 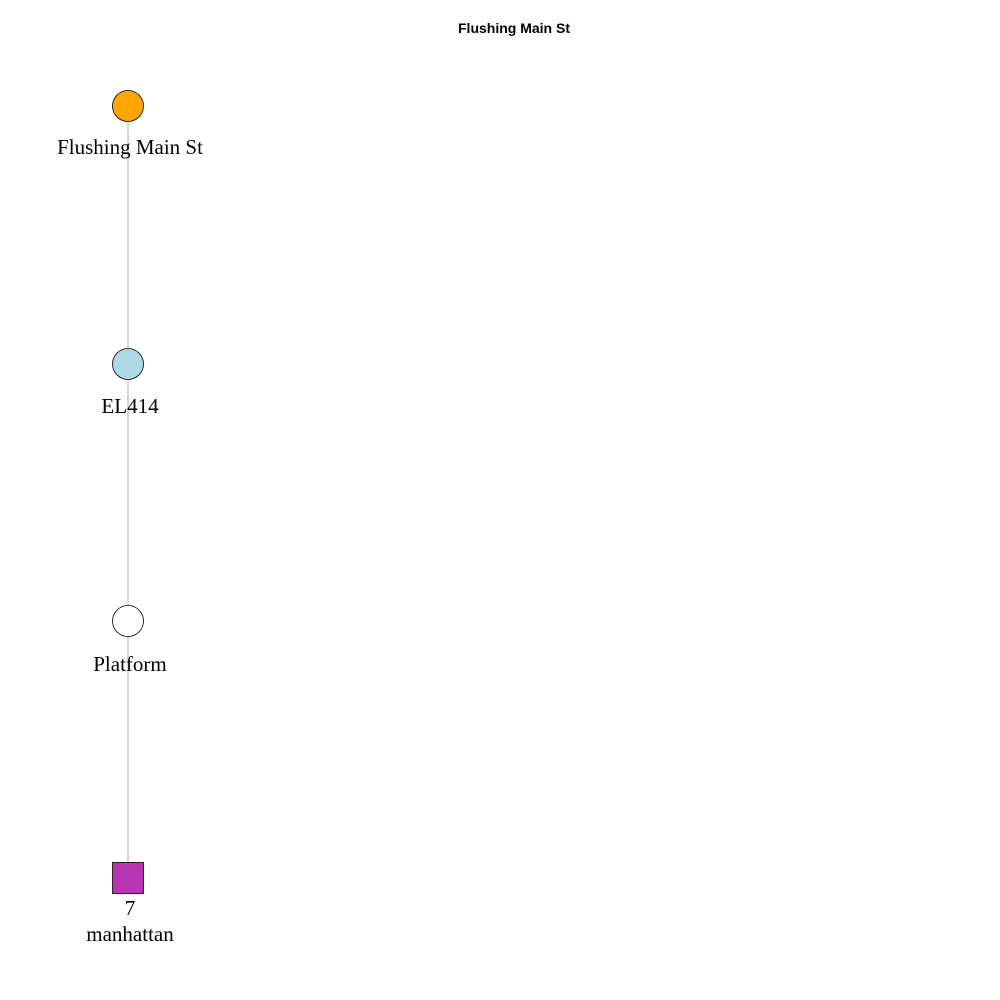 What do you see at coordinates (130, 934) in the screenshot?
I see `route-node-label-direction: manhattan` at bounding box center [130, 934].